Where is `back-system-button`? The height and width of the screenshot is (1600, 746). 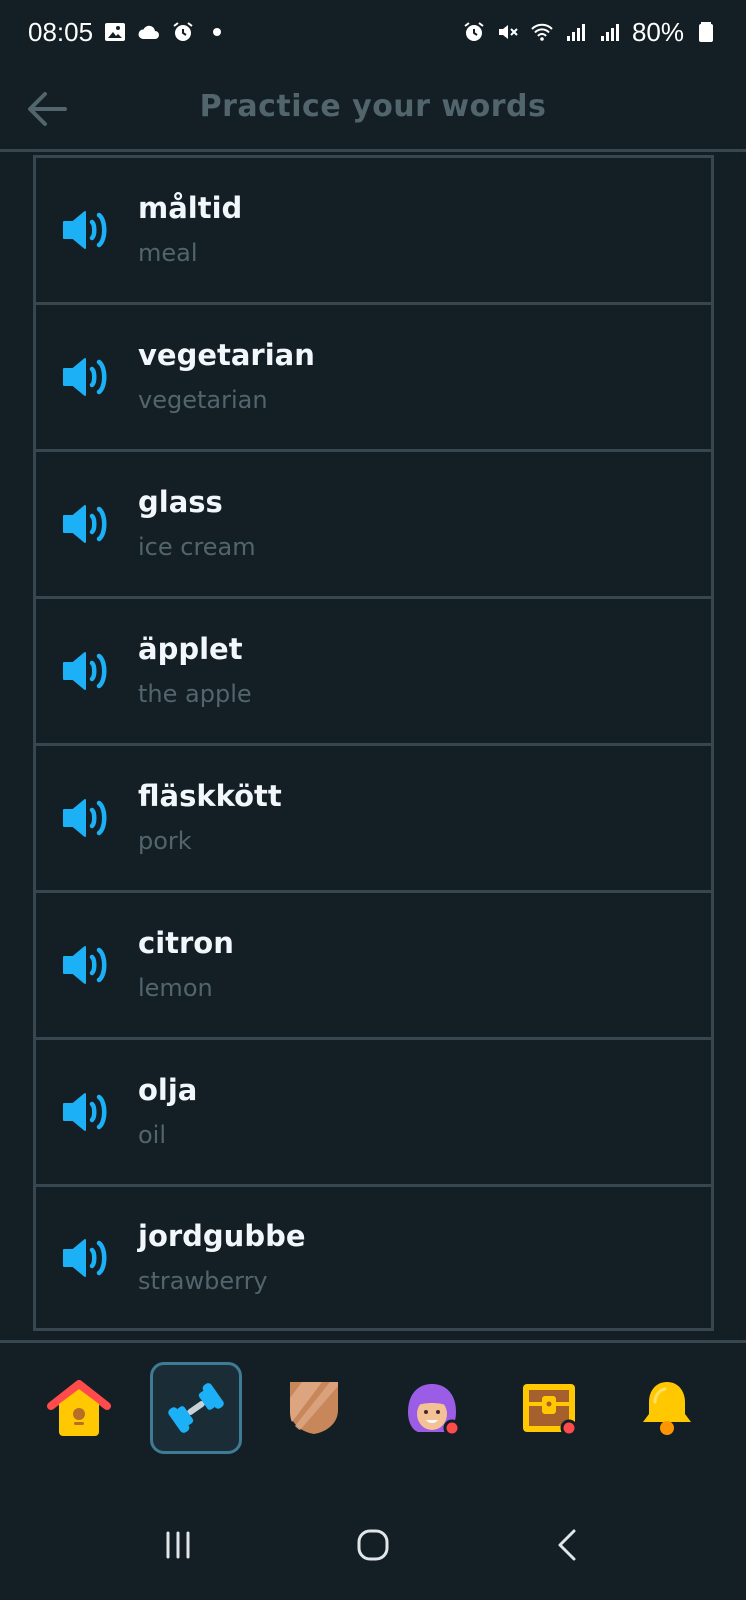 back-system-button is located at coordinates (568, 1545).